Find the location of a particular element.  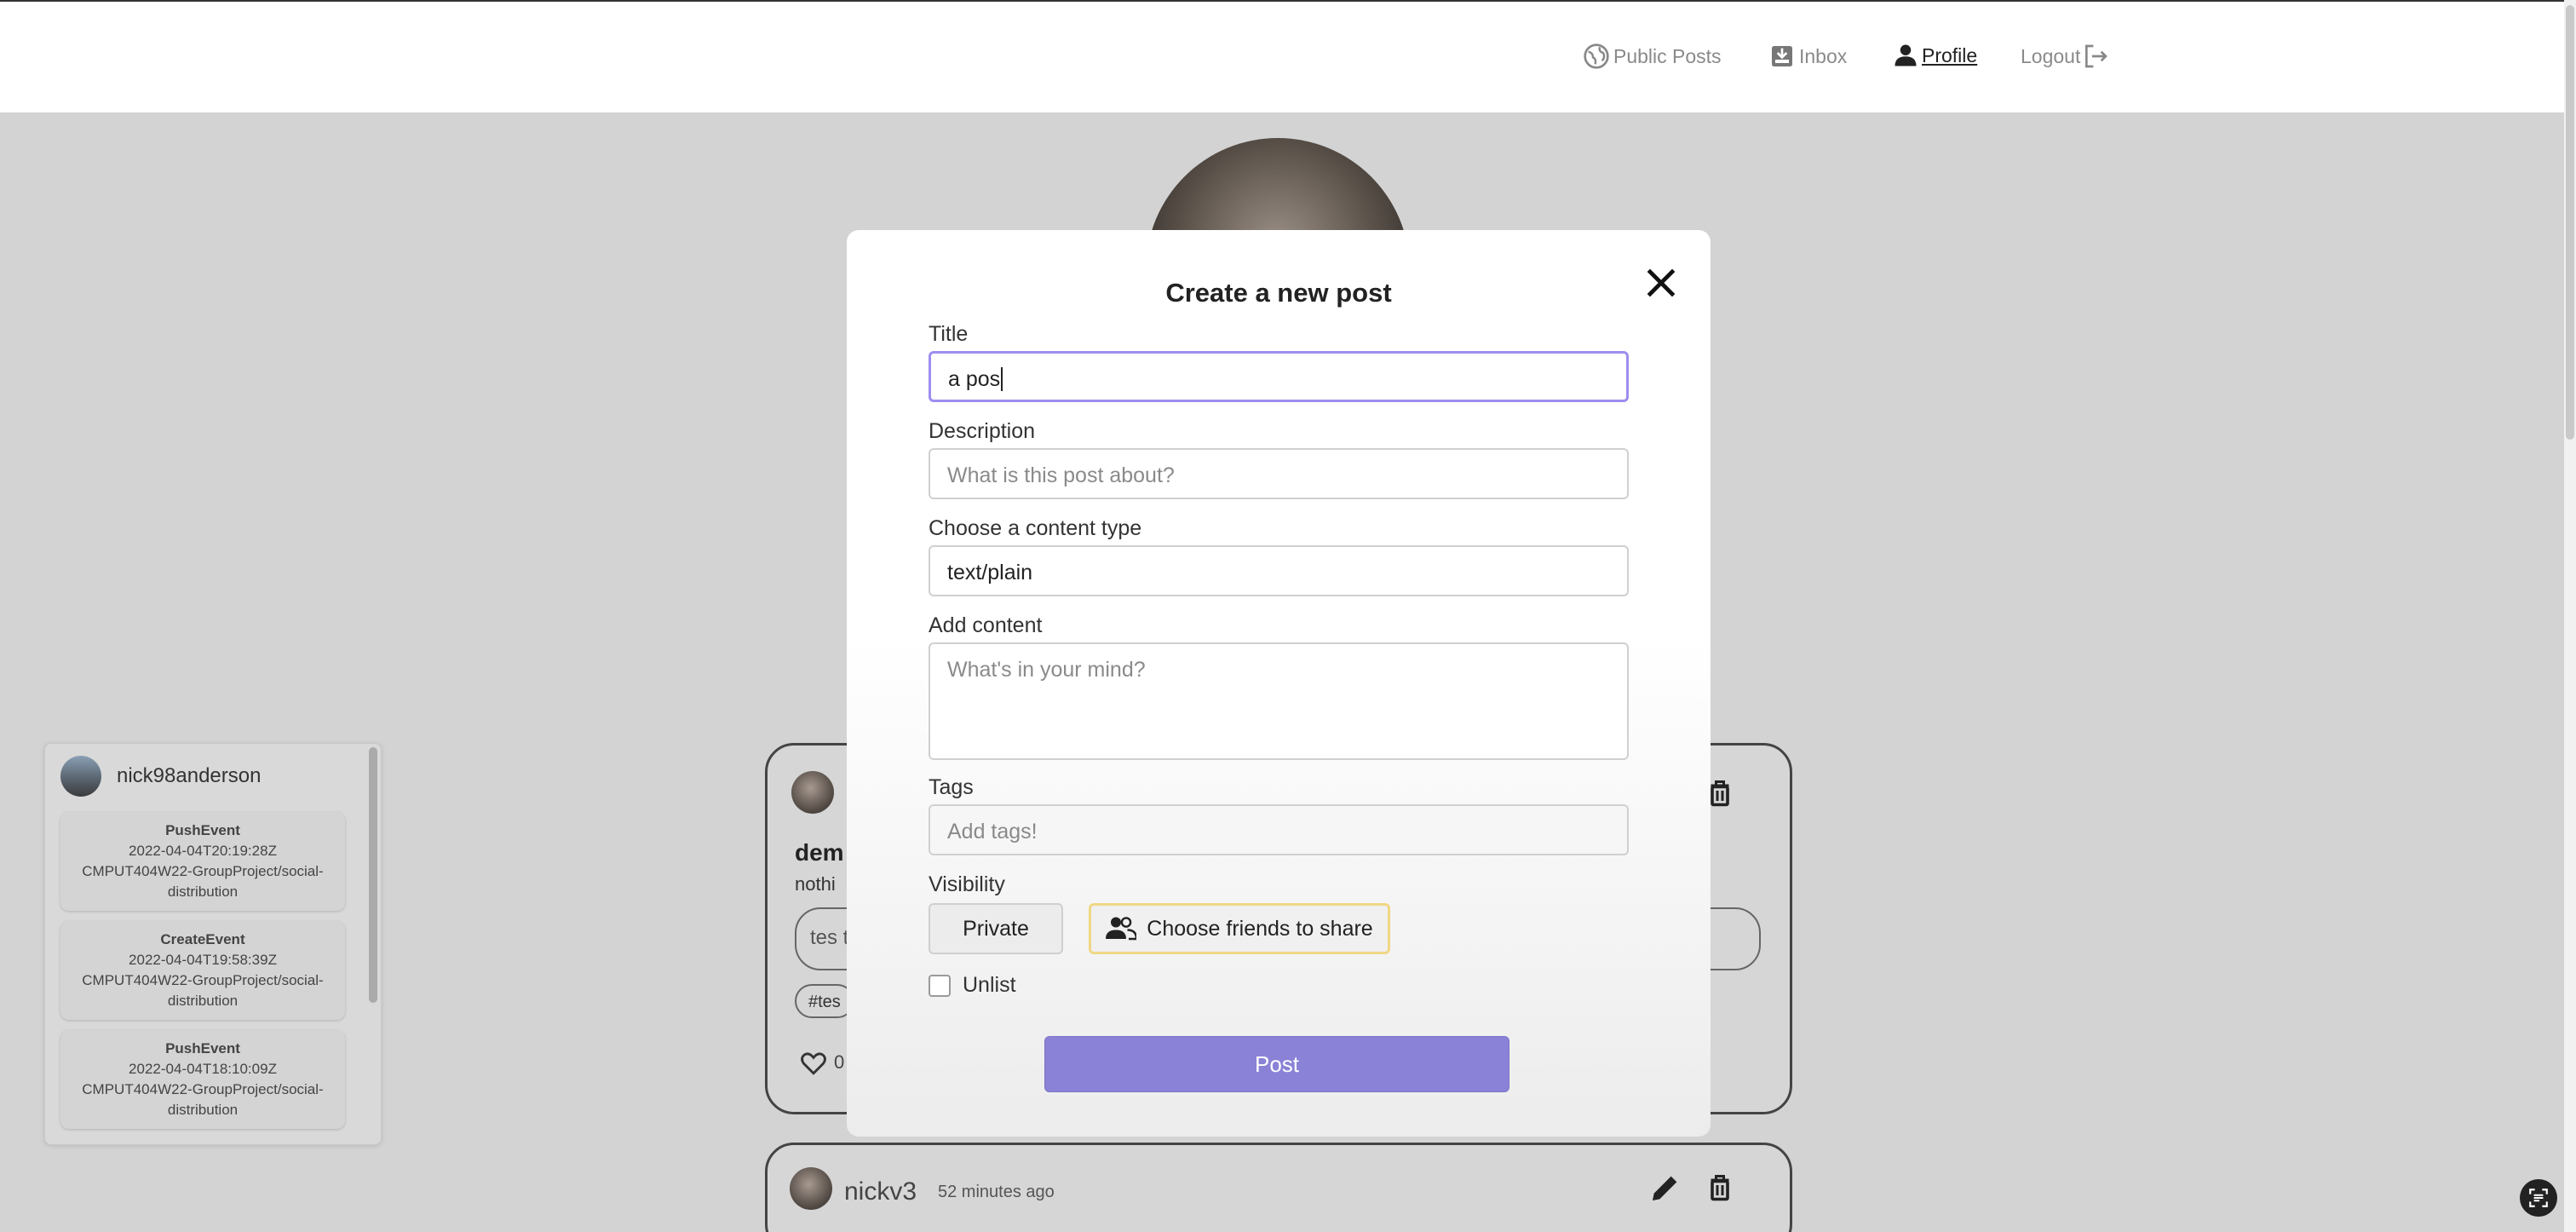

nav-public-posts: Public Posts is located at coordinates (1653, 56).